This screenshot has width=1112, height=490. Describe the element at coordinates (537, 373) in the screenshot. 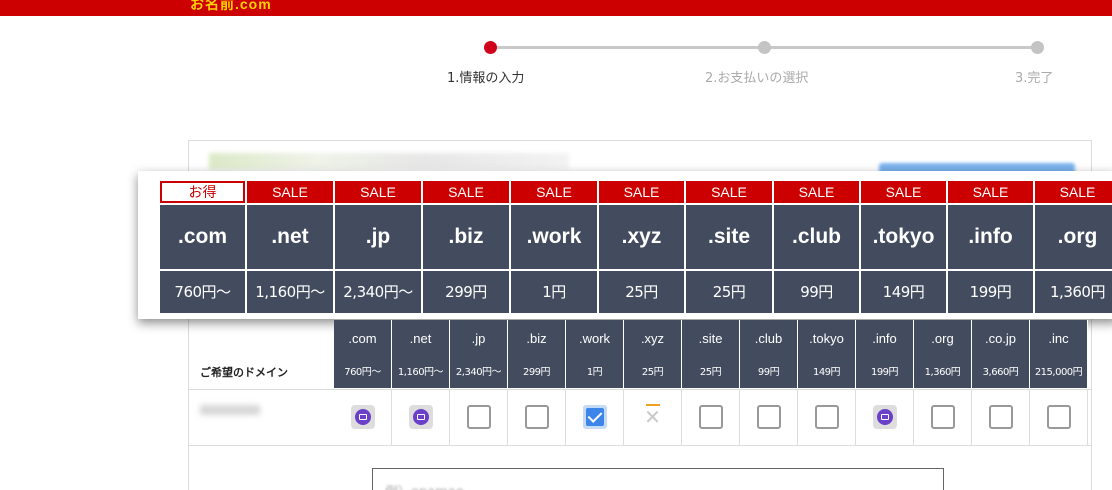

I see `tld-price-biz: 299円` at that location.